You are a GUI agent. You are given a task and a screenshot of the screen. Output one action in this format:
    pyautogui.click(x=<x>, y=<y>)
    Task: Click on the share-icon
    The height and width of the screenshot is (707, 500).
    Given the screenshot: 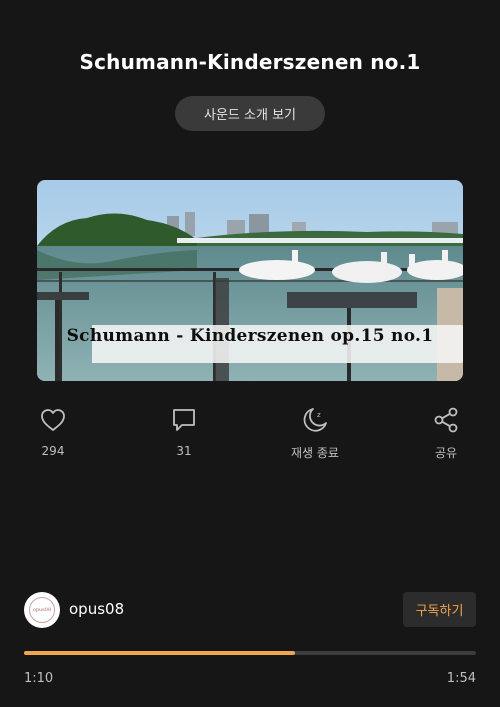 What is the action you would take?
    pyautogui.click(x=446, y=420)
    